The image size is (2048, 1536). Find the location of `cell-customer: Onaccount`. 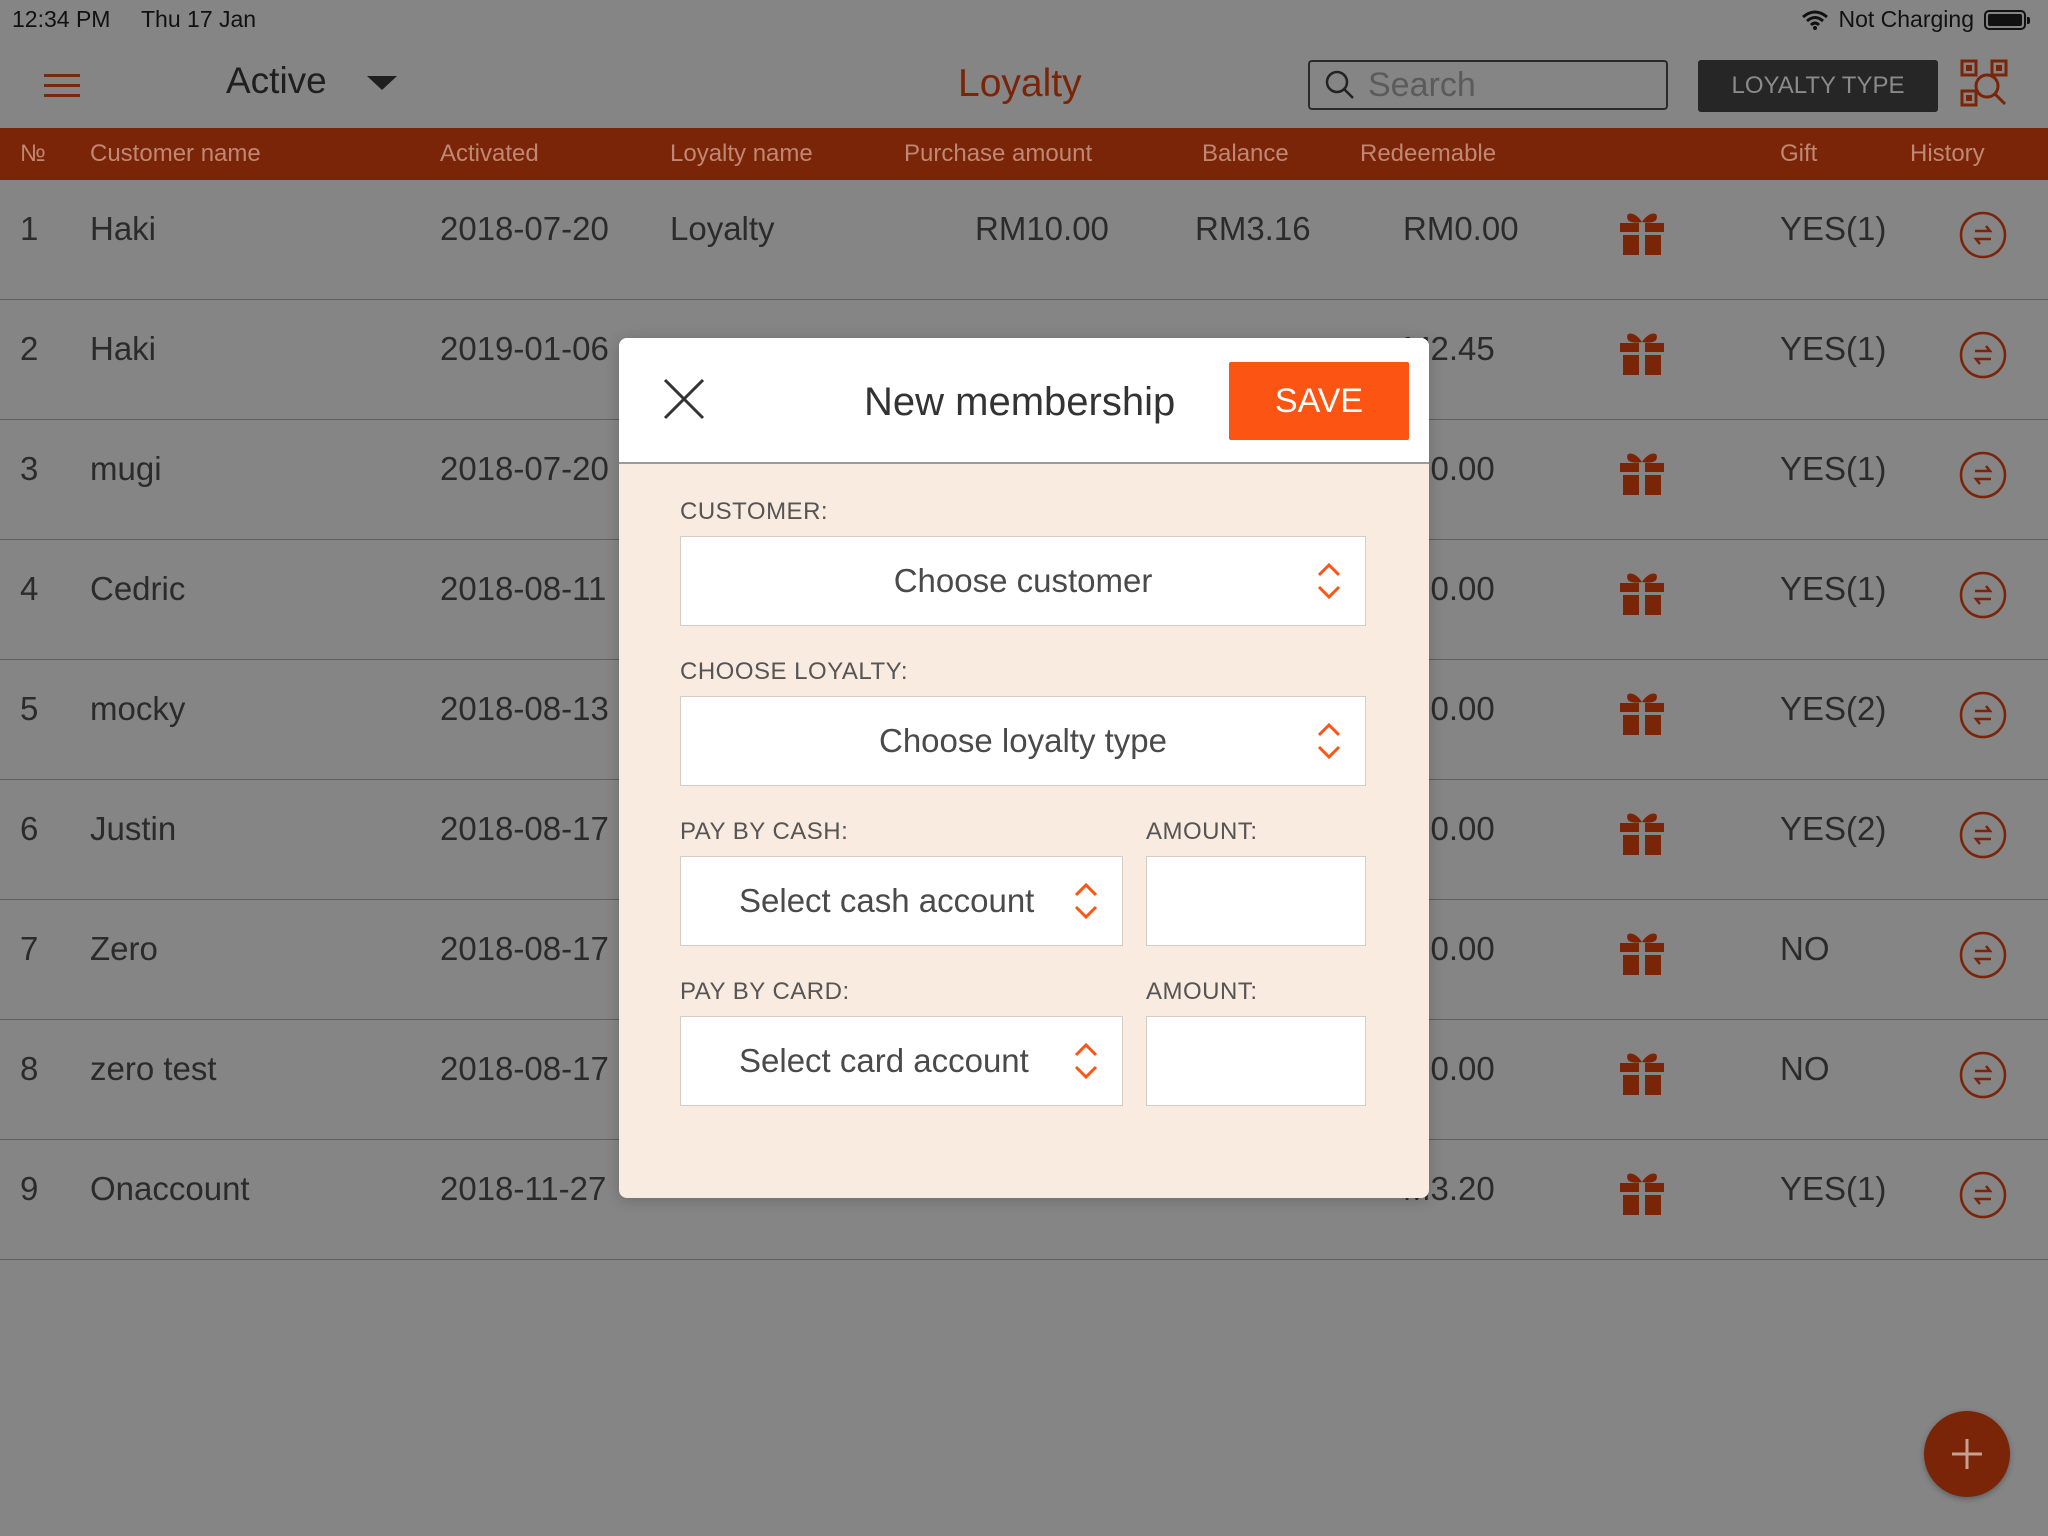

cell-customer: Onaccount is located at coordinates (170, 1188).